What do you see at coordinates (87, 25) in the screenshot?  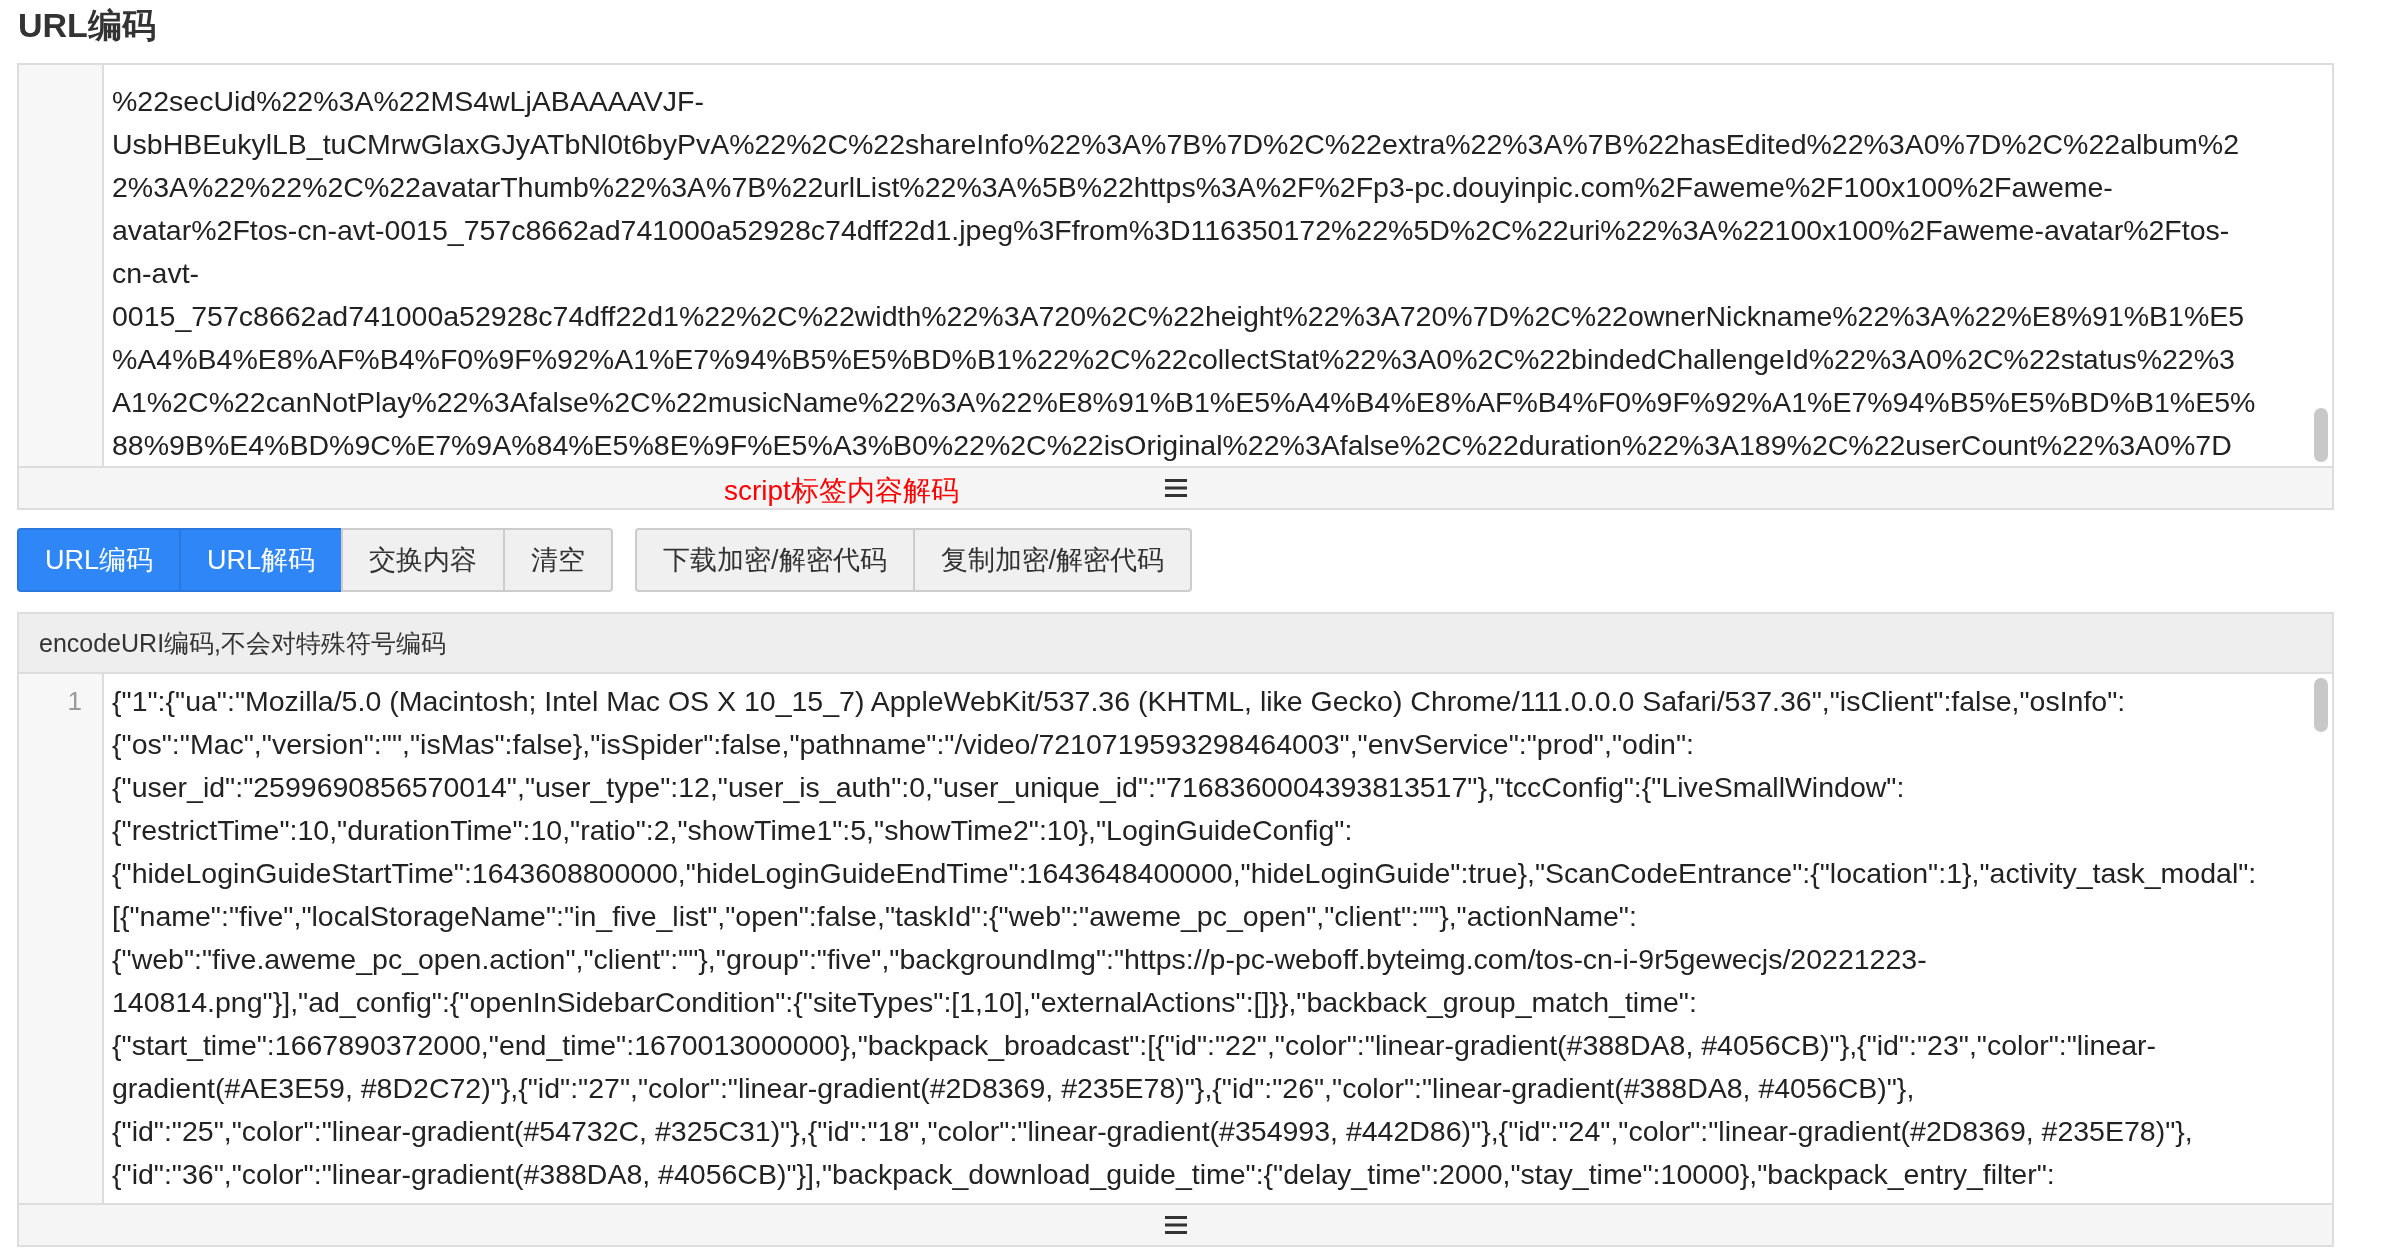 I see `page-title: URL编码` at bounding box center [87, 25].